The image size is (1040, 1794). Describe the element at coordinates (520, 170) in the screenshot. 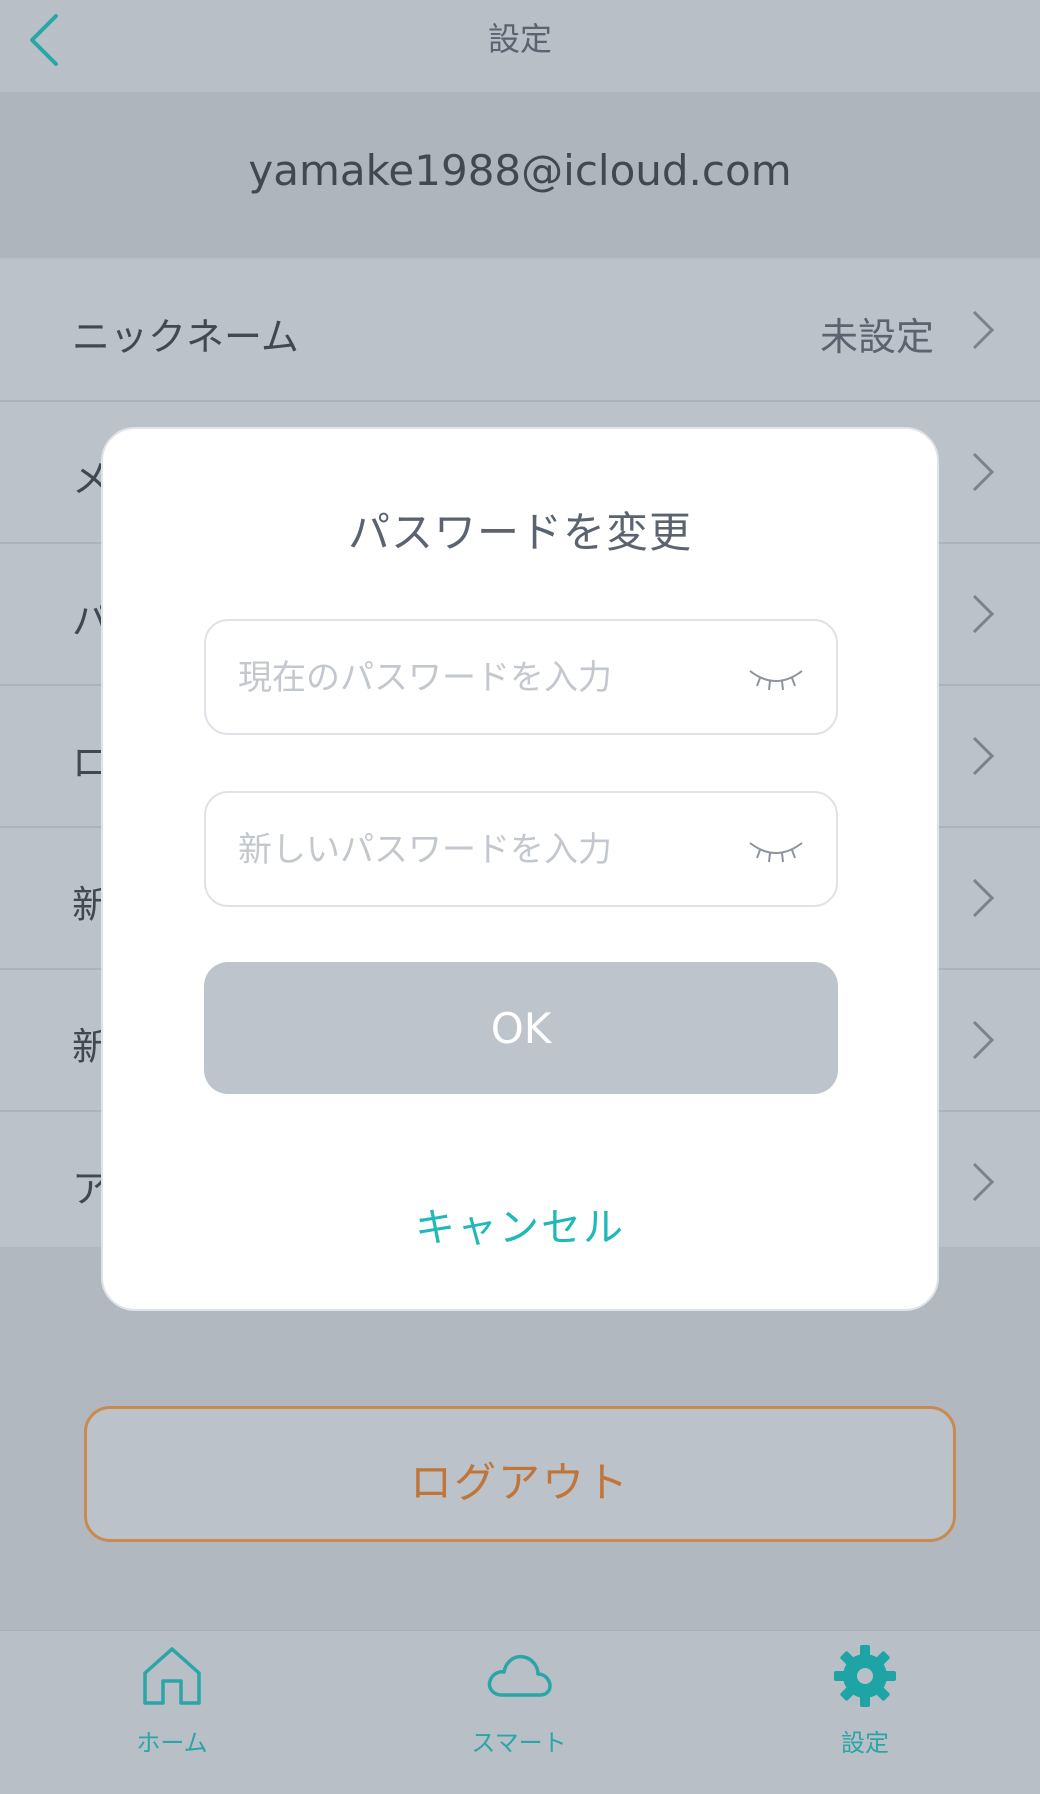

I see `account-email: yamake1988@icloud.com` at that location.